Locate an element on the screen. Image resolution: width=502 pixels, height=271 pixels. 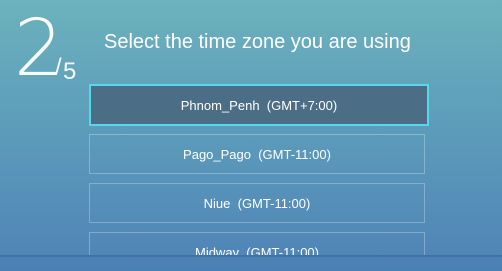
step-indicator: 2 / 5 is located at coordinates (45, 45).